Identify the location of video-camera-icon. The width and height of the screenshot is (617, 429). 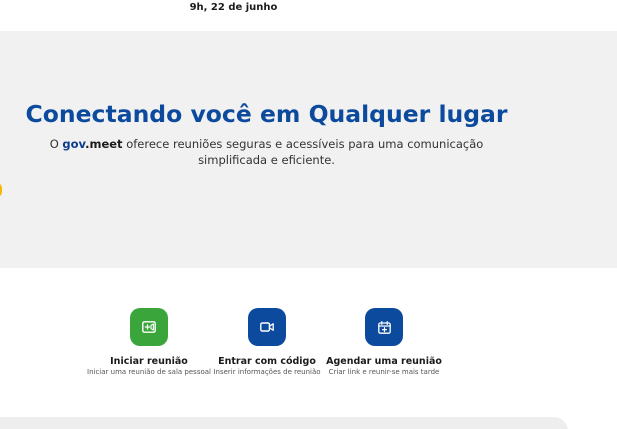
(267, 327).